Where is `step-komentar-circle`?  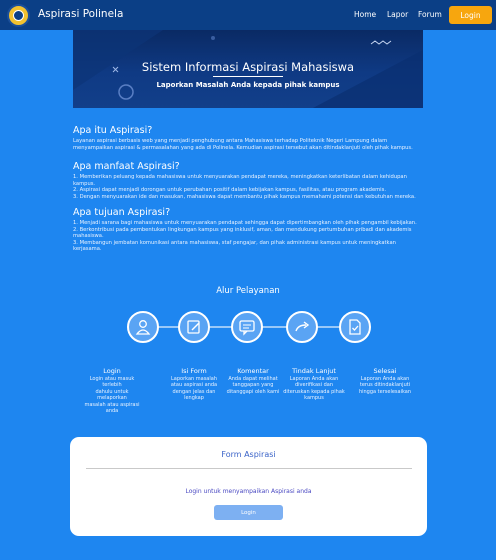 step-komentar-circle is located at coordinates (247, 327).